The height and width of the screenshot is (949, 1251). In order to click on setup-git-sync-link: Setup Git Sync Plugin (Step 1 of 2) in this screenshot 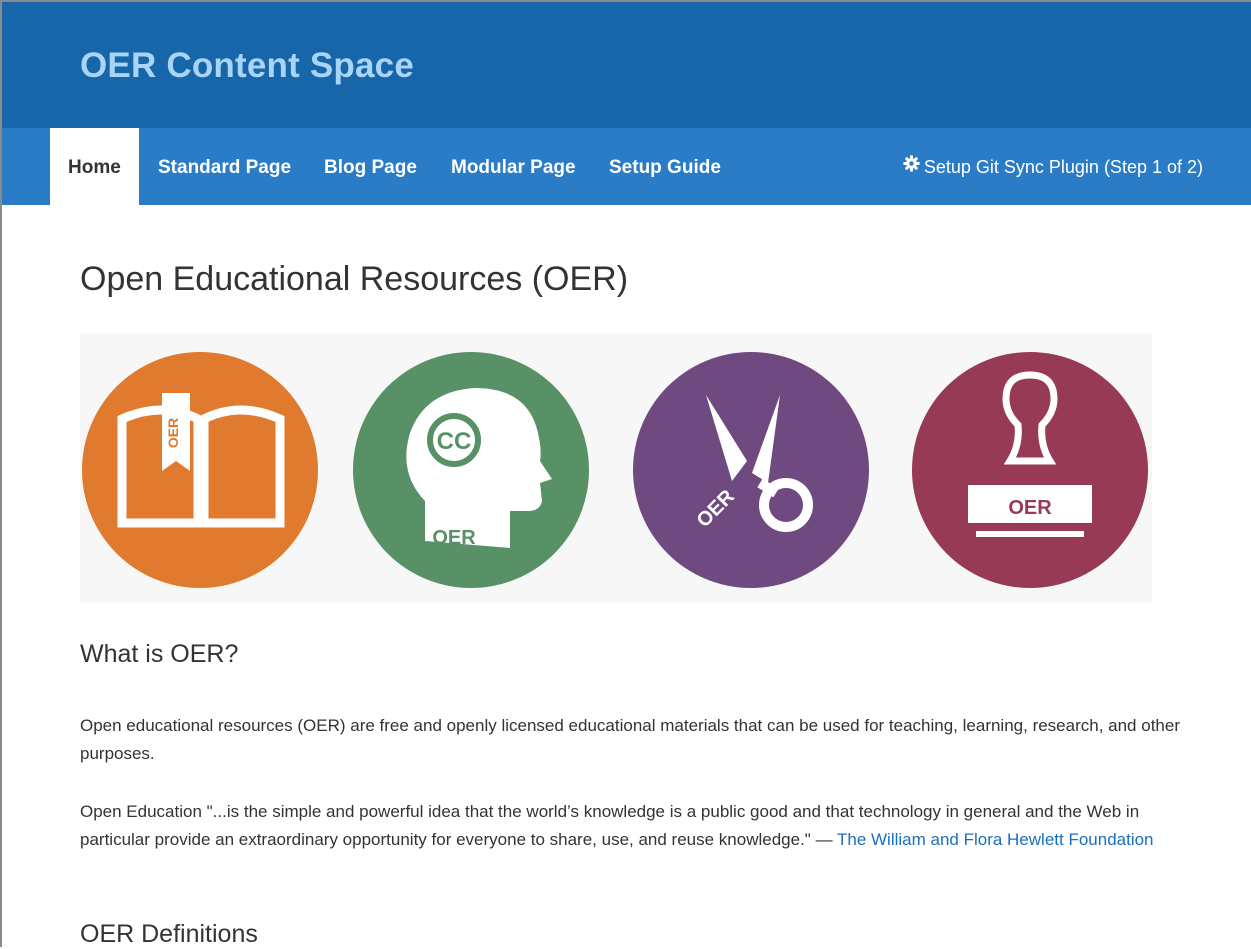, I will do `click(1053, 166)`.